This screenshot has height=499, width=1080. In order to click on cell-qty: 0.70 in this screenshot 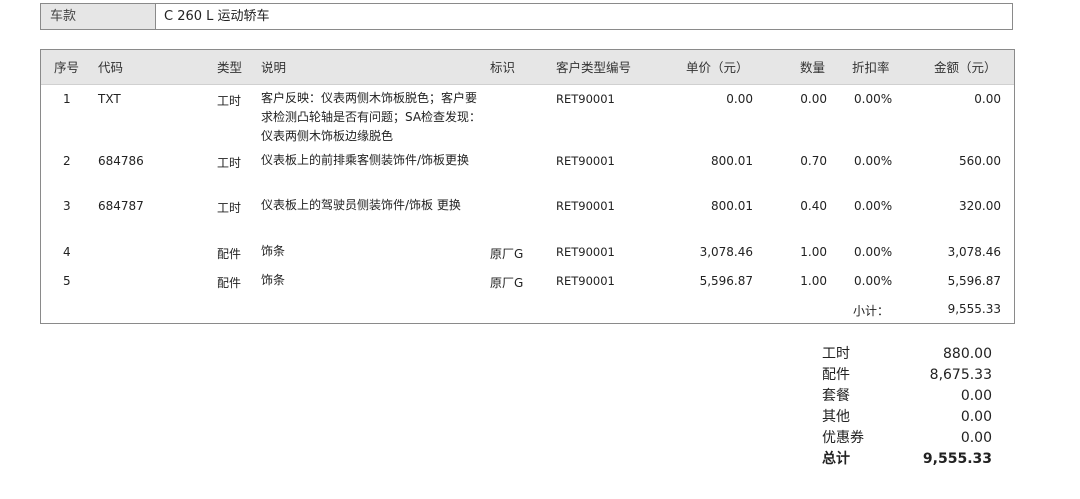, I will do `click(813, 161)`.